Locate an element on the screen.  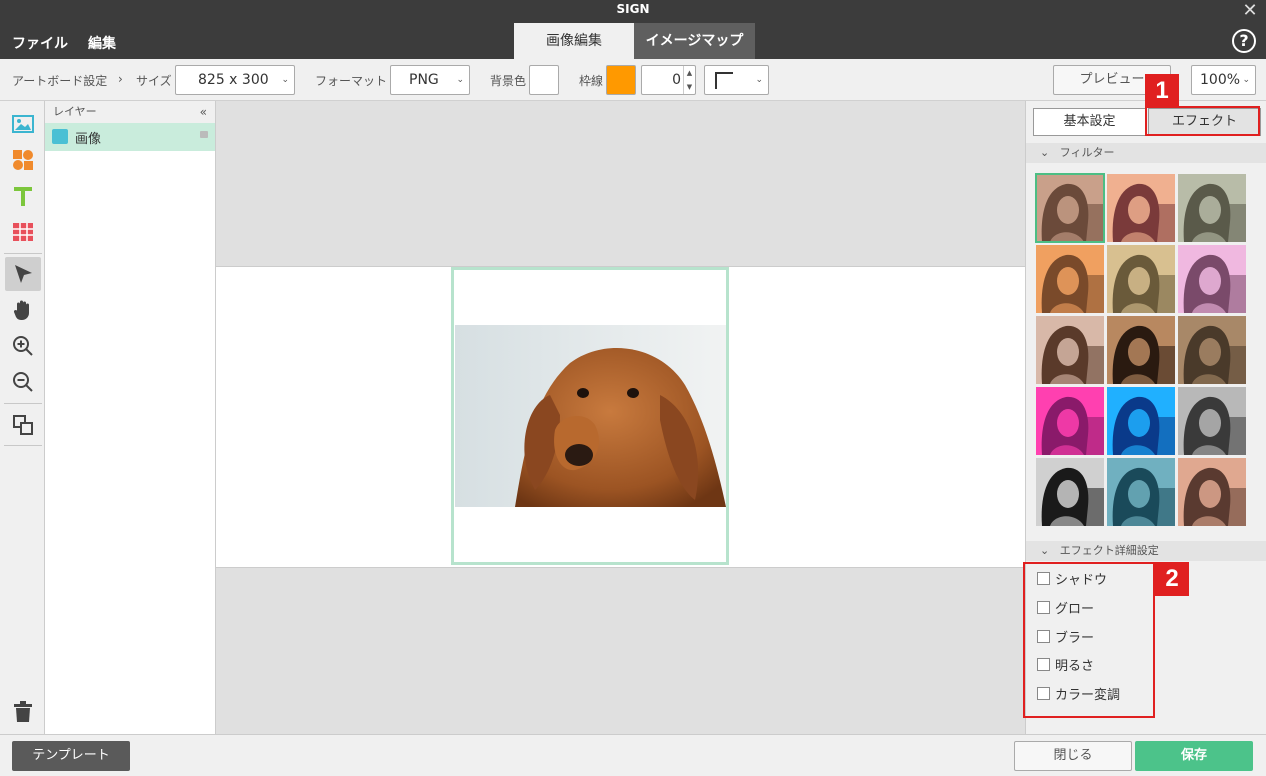
hand-icon is located at coordinates (21, 310).